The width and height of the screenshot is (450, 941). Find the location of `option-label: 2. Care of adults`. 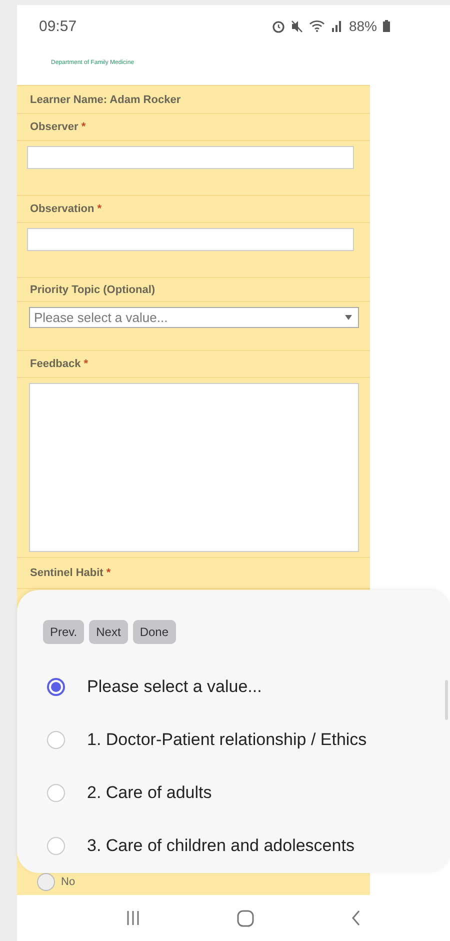

option-label: 2. Care of adults is located at coordinates (149, 792).